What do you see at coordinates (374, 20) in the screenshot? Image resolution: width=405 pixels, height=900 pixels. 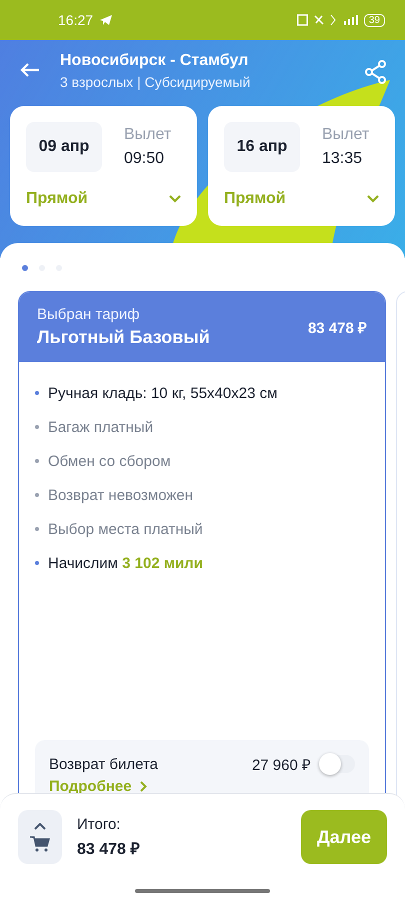 I see `battery-level: 39` at bounding box center [374, 20].